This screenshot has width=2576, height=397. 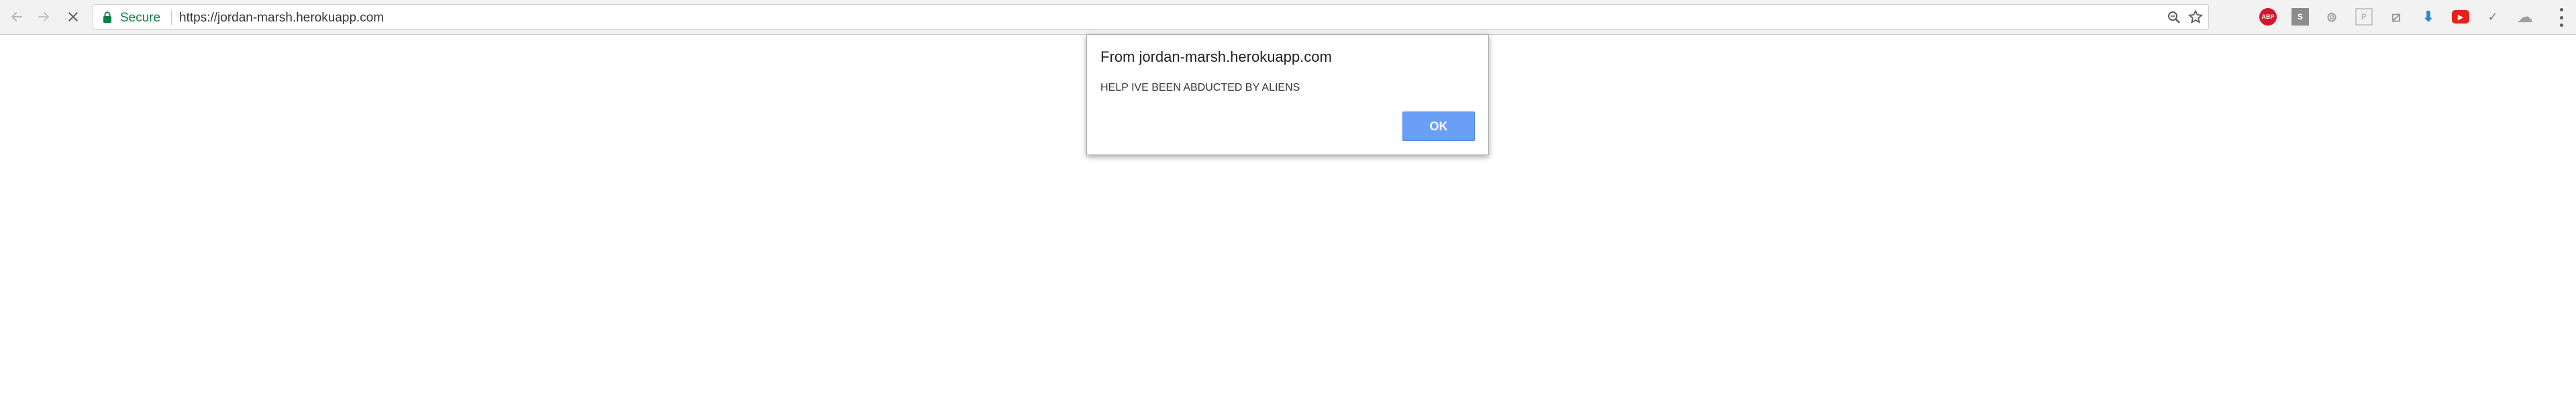 I want to click on youtube-icon: ▶, so click(x=2460, y=17).